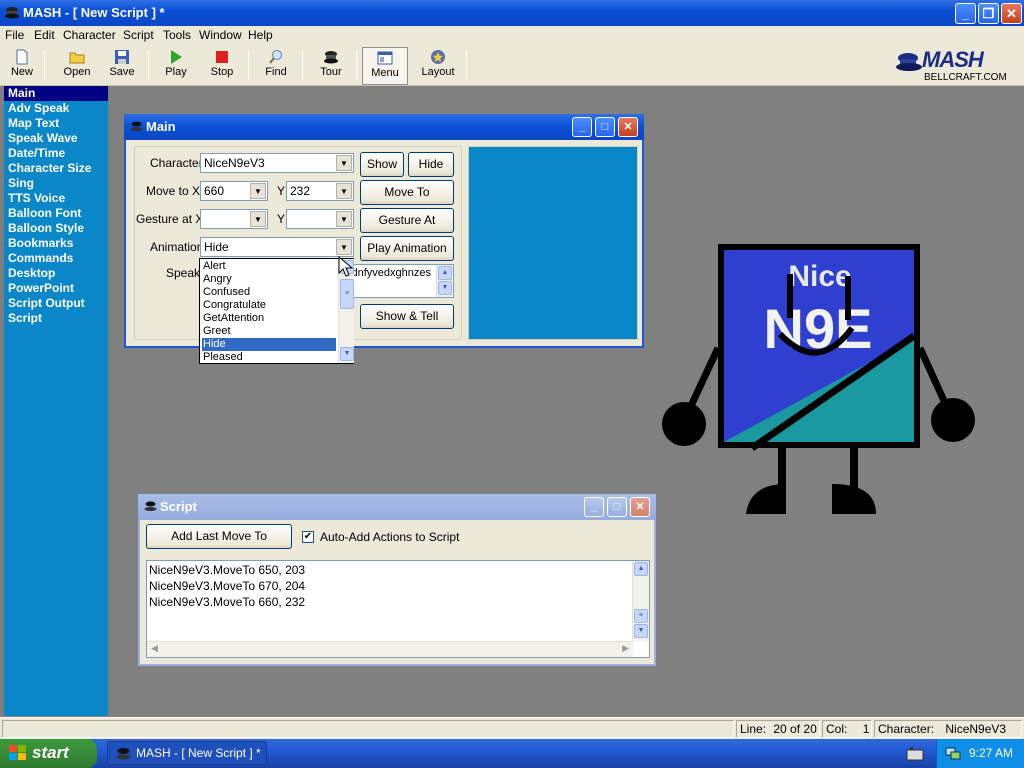  I want to click on menu-file: File, so click(14, 35).